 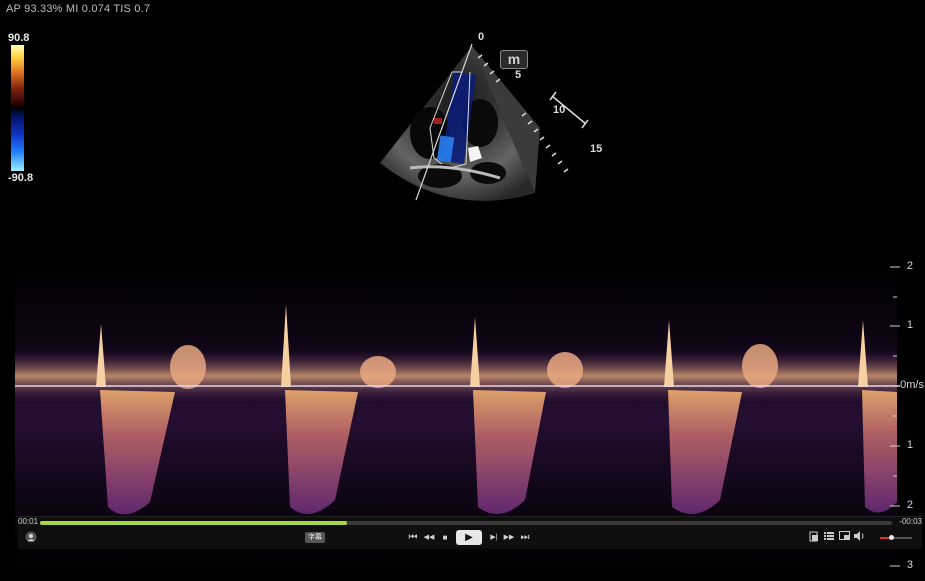 What do you see at coordinates (413, 538) in the screenshot?
I see `skip-back-icon: ⏮` at bounding box center [413, 538].